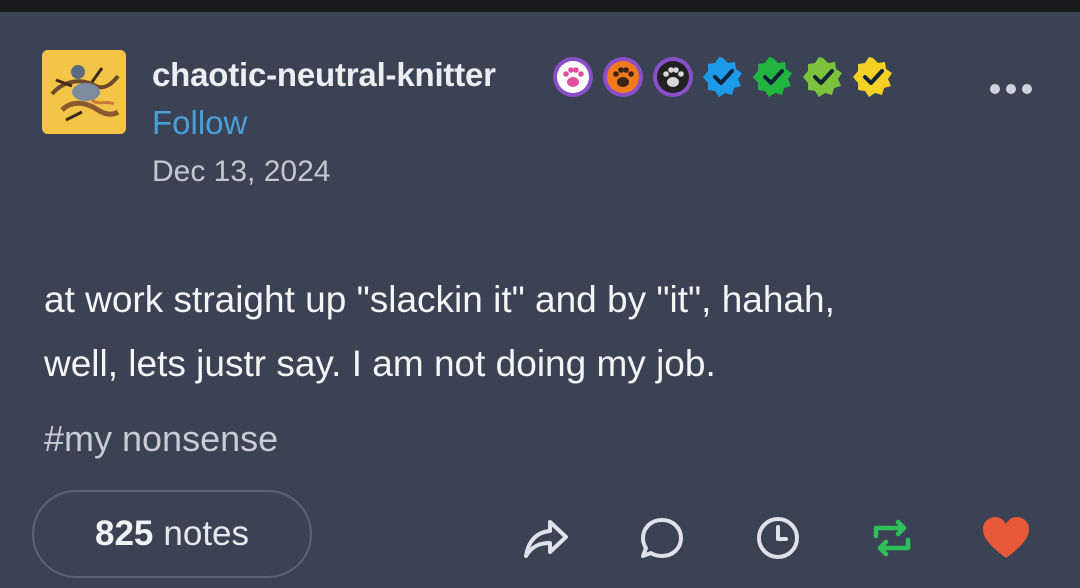 The image size is (1080, 588). I want to click on check-blue-badge-icon, so click(723, 77).